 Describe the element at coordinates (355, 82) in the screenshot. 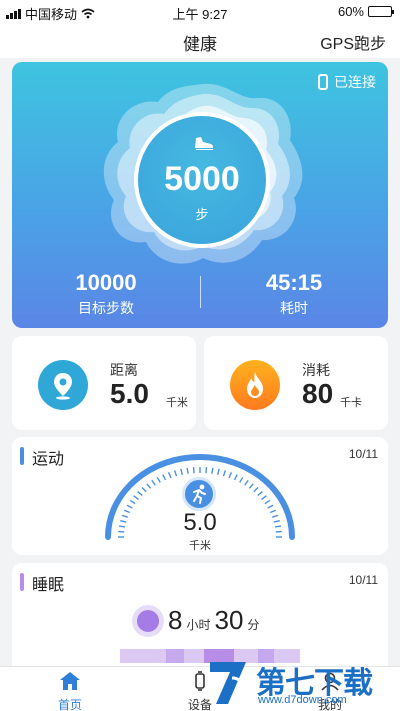

I see `connection-label: 已连接` at that location.